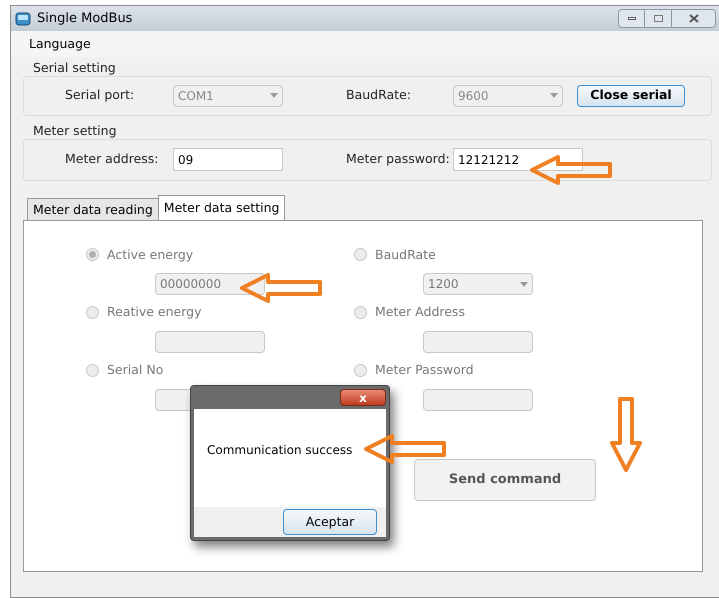 Image resolution: width=719 pixels, height=598 pixels. What do you see at coordinates (631, 95) in the screenshot?
I see `close-serial-button: Close serial` at bounding box center [631, 95].